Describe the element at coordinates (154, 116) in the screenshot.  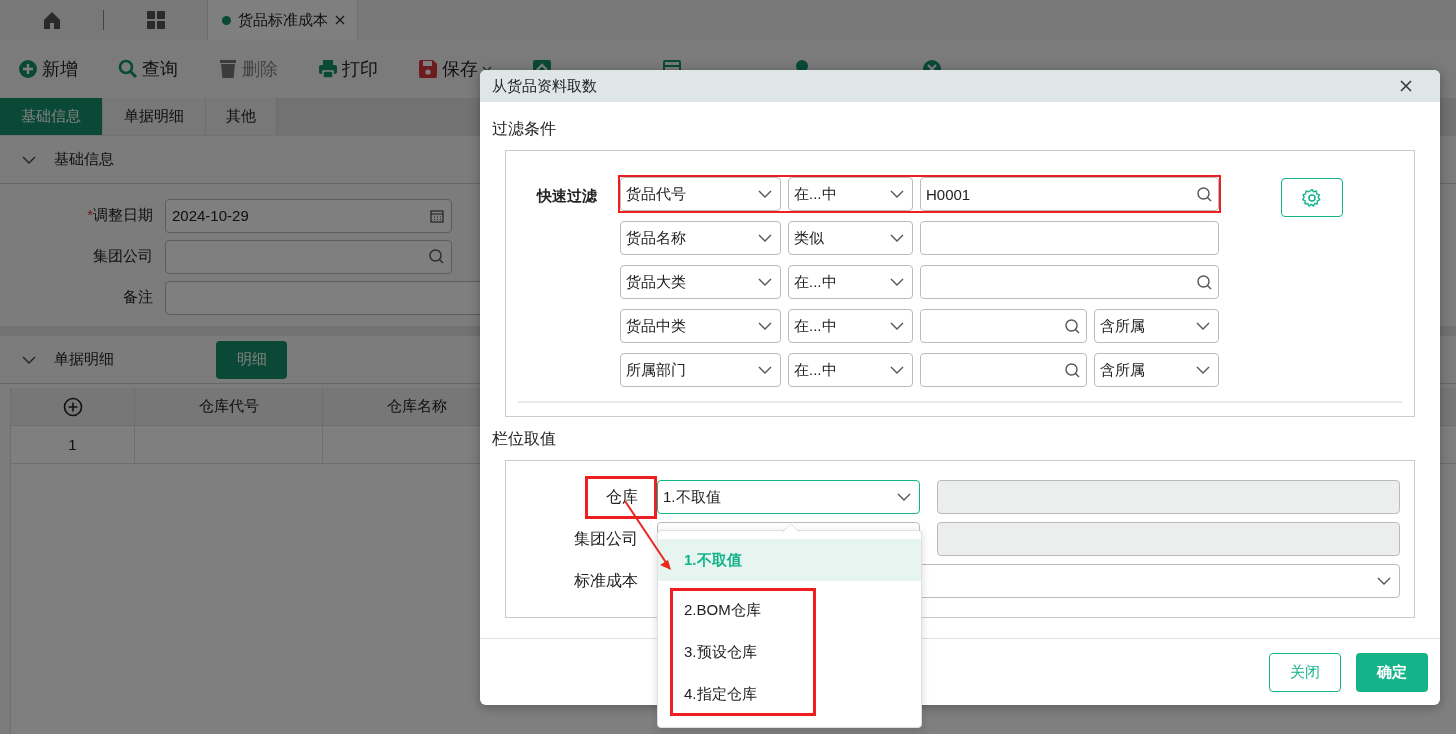
I see `form-tab: 单据明细` at that location.